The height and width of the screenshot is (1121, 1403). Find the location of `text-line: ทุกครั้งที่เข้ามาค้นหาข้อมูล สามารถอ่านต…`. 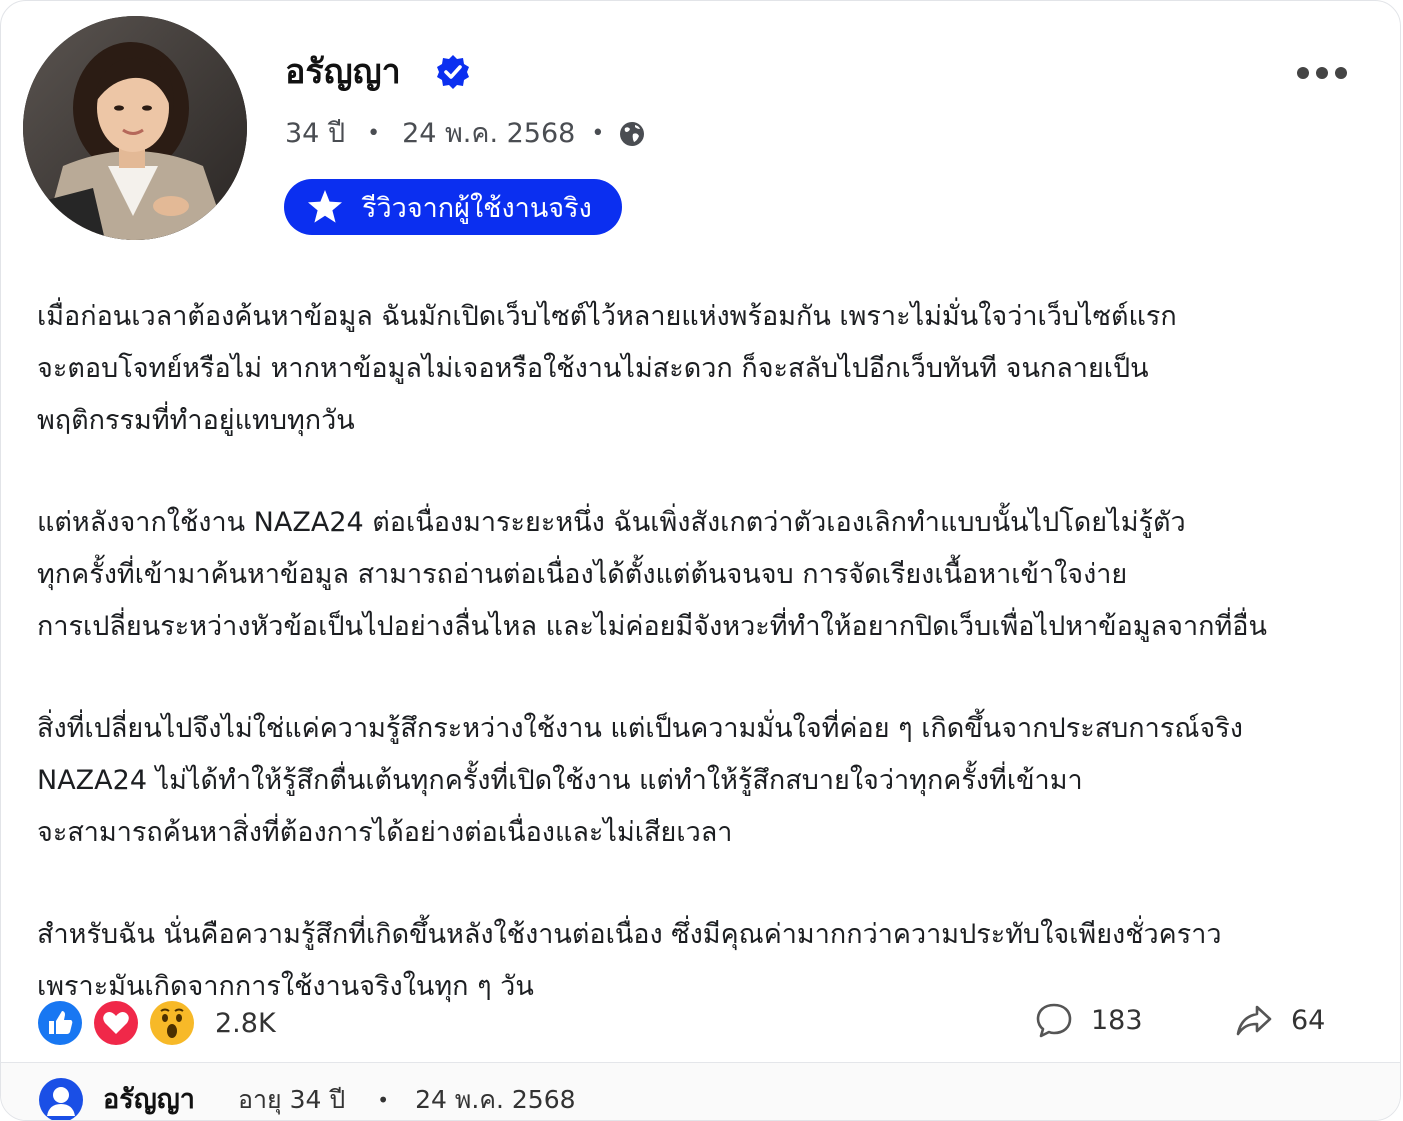

text-line: ทุกครั้งที่เข้ามาค้นหาข้อมูล สามารถอ่านต… is located at coordinates (582, 574).